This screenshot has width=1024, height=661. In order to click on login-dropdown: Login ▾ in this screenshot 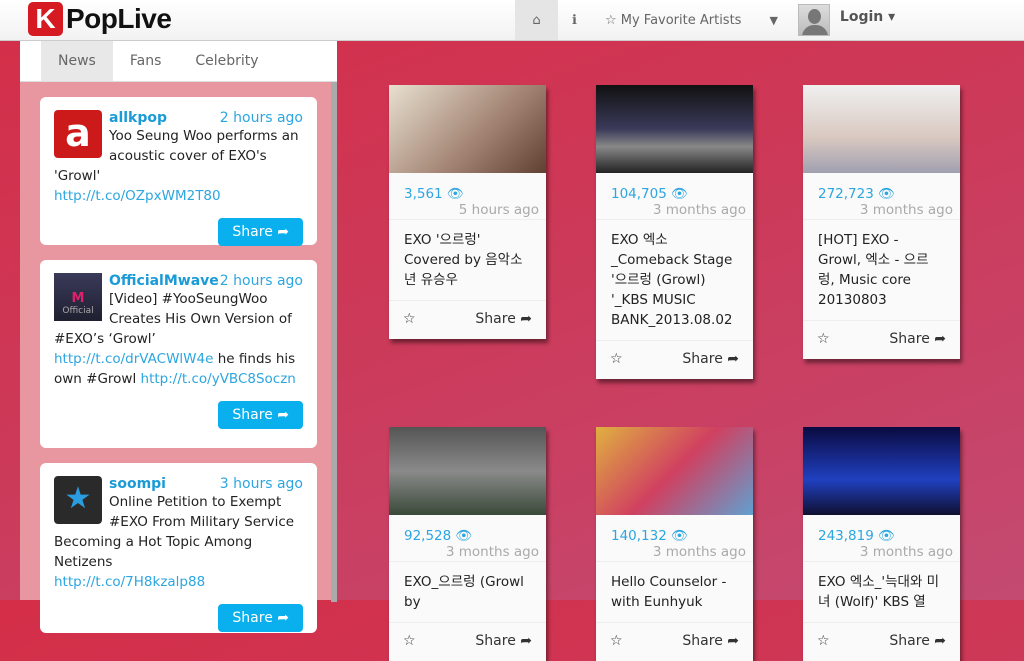, I will do `click(867, 17)`.